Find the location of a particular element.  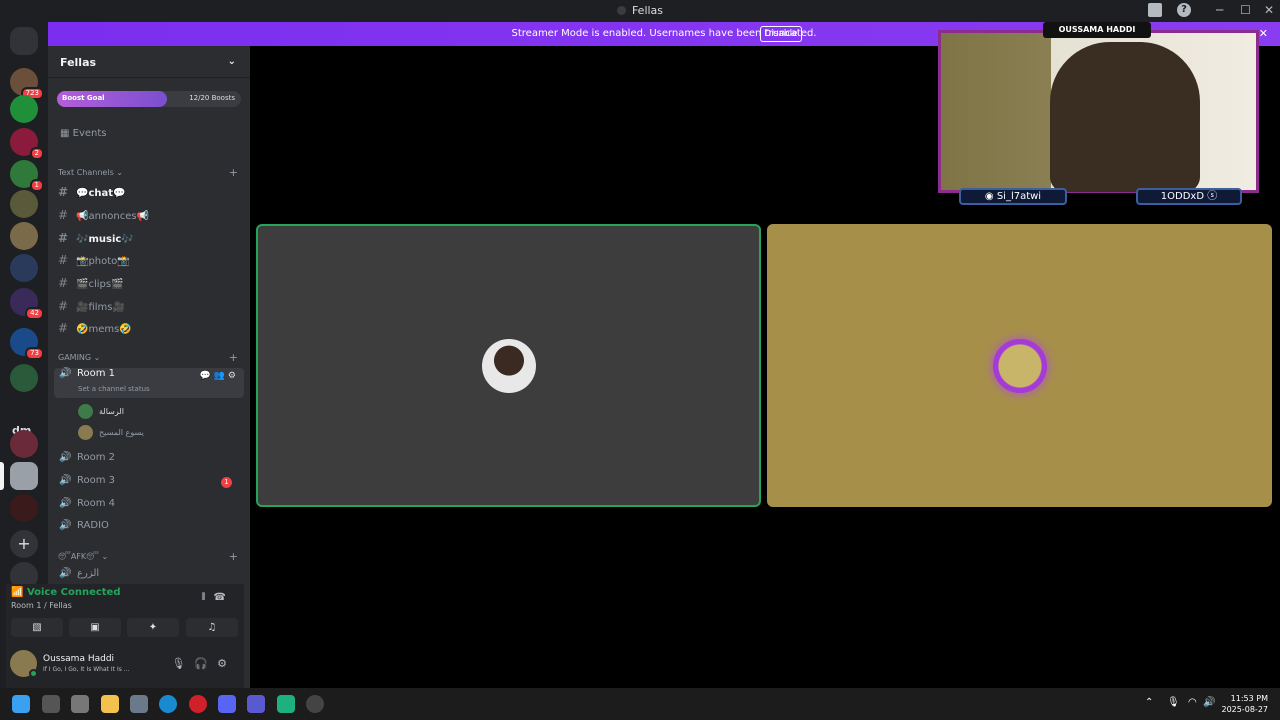

server-folder-icon is located at coordinates (24, 378).